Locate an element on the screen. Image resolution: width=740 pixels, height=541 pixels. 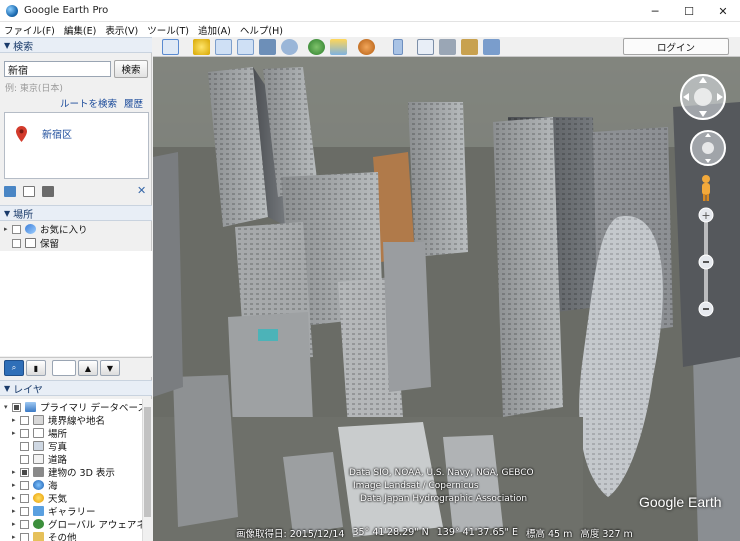
gallery-icon is located at coordinates (38, 511).